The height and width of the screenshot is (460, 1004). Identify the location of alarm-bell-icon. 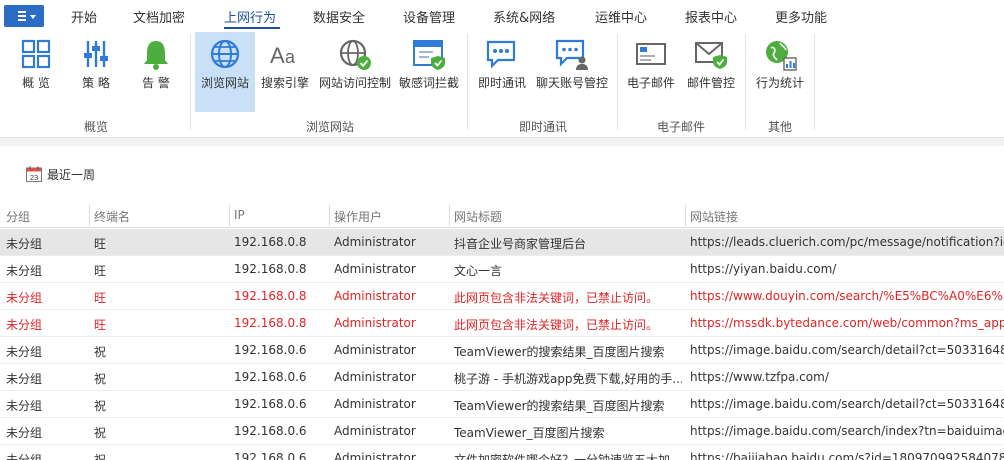
(156, 55).